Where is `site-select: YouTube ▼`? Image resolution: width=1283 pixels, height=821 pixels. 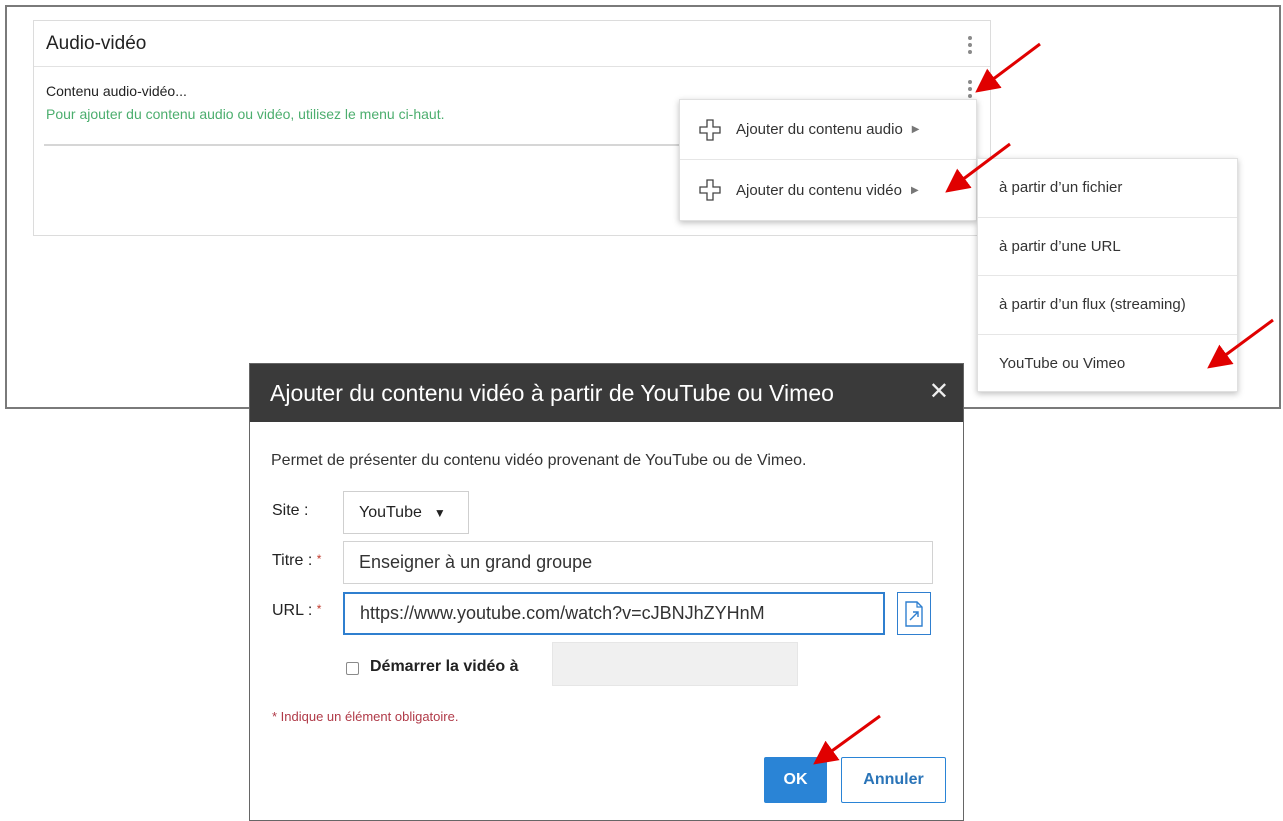
site-select: YouTube ▼ is located at coordinates (406, 512).